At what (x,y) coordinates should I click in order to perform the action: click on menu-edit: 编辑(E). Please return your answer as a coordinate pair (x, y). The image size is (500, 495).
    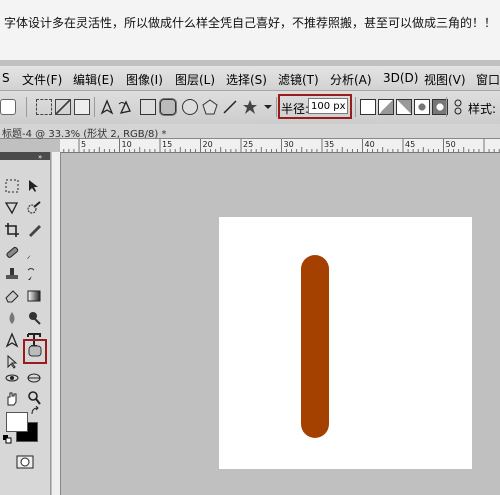
    Looking at the image, I should click on (93, 79).